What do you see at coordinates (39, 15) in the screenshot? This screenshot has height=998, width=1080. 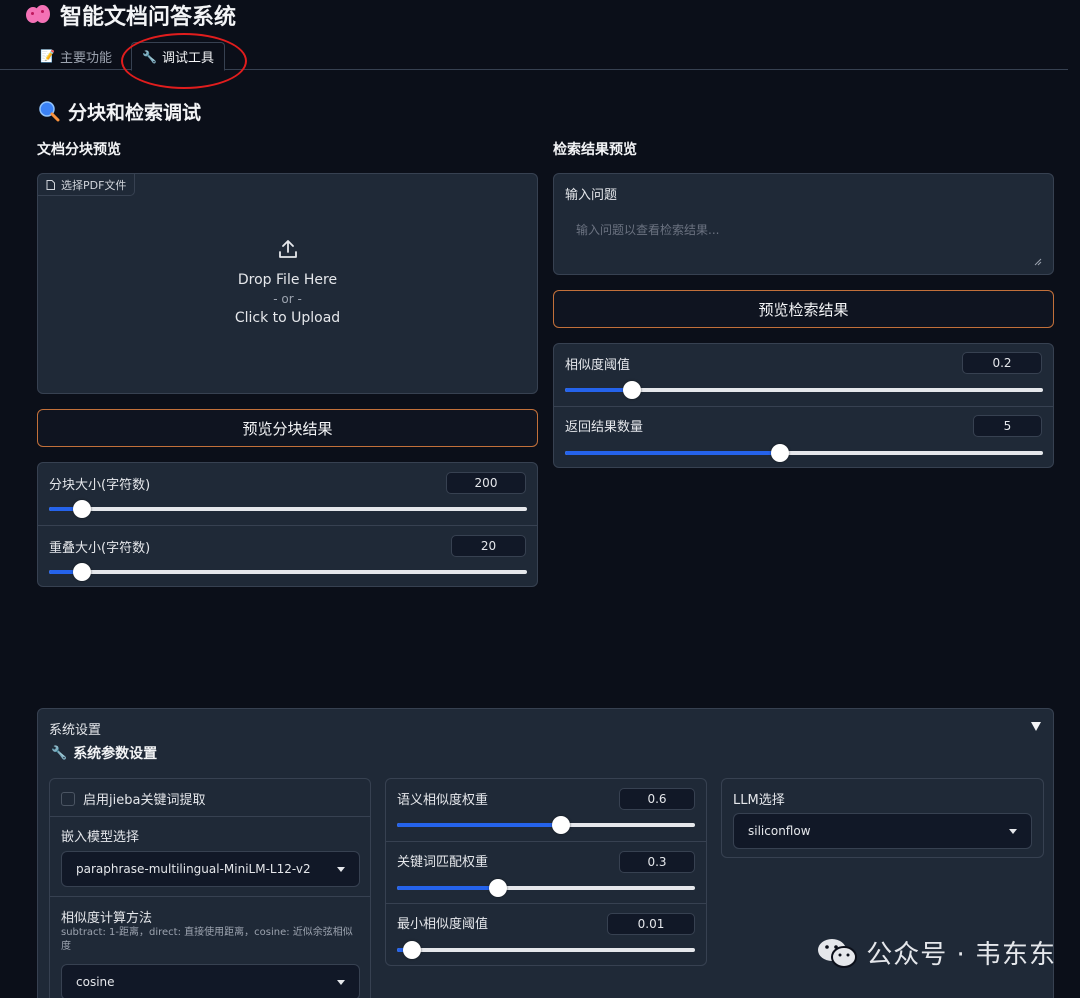 I see `brain-icon` at bounding box center [39, 15].